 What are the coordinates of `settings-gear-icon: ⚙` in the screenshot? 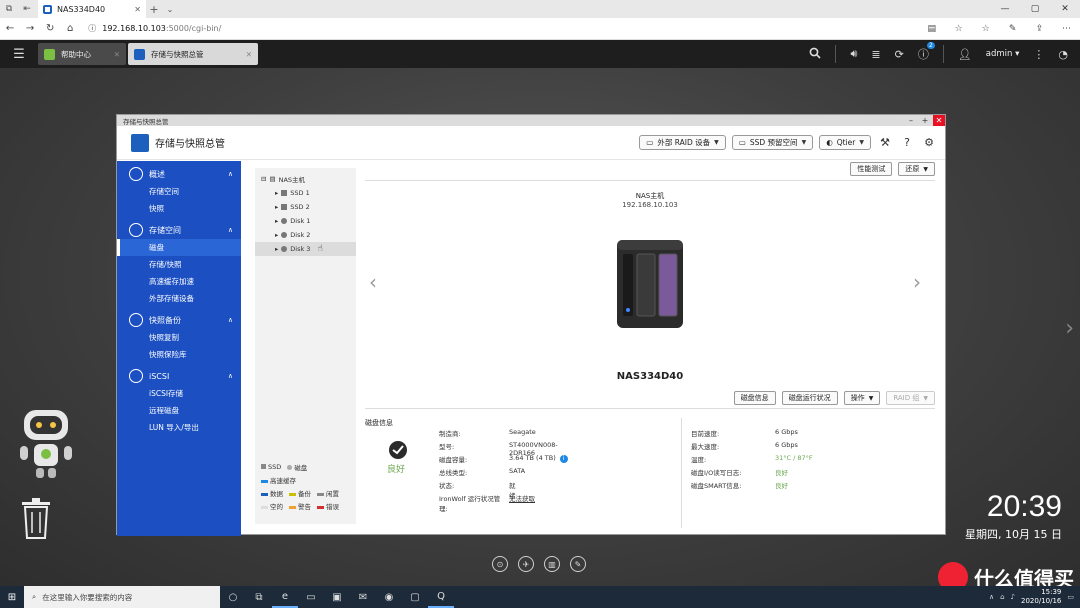 It's located at (929, 142).